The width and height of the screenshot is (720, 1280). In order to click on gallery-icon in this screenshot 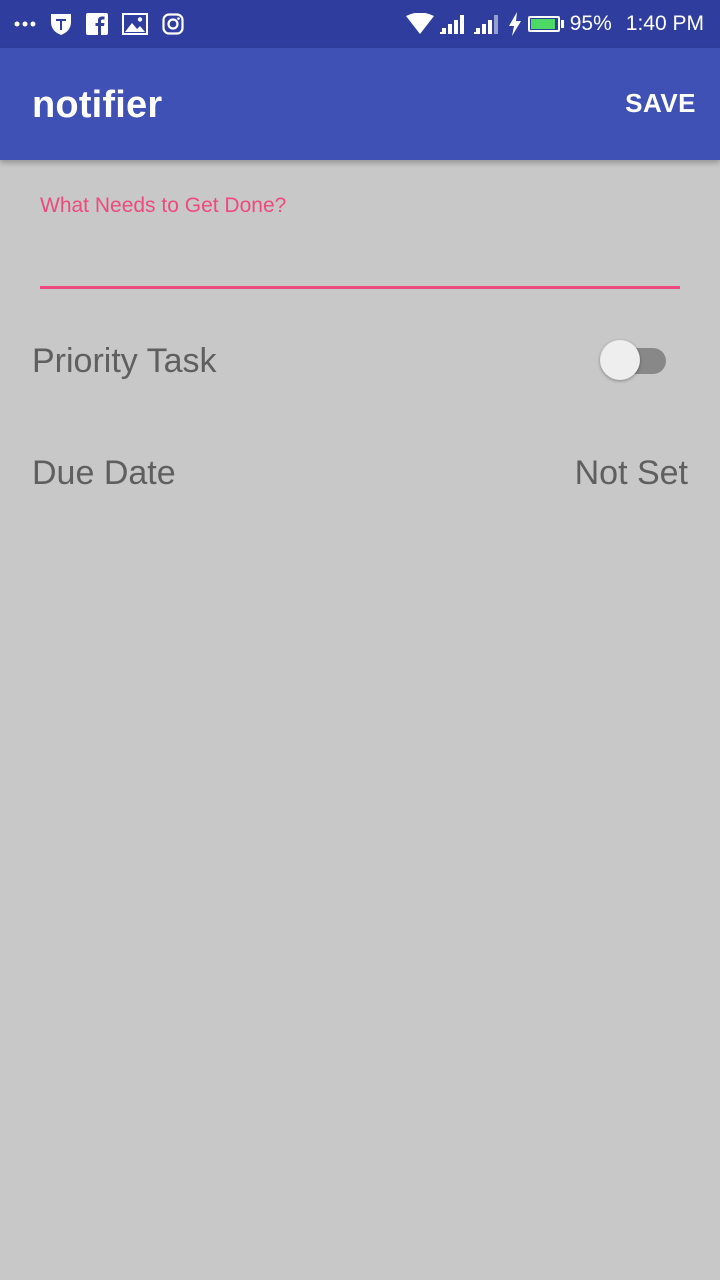, I will do `click(135, 24)`.